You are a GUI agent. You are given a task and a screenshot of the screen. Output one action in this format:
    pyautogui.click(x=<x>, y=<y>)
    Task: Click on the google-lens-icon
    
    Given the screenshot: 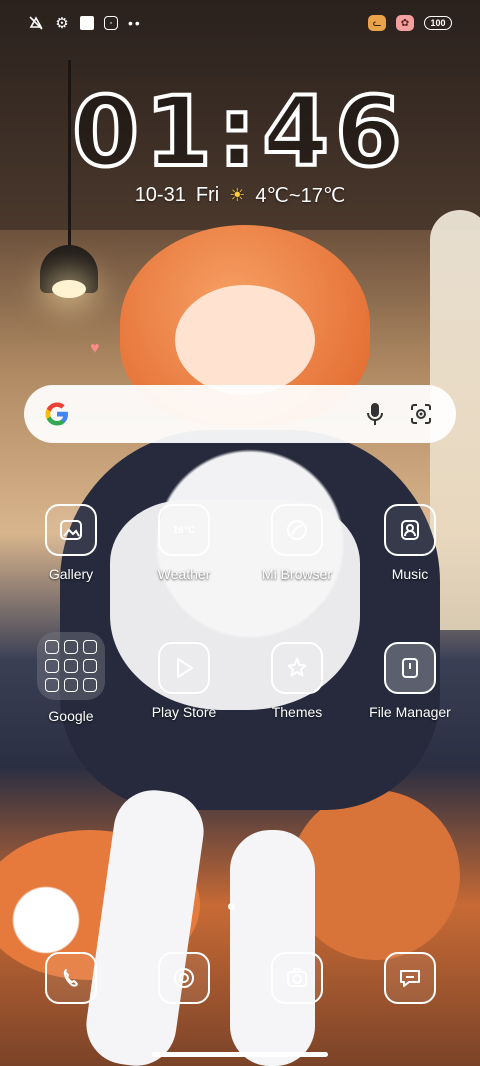 What is the action you would take?
    pyautogui.click(x=421, y=414)
    